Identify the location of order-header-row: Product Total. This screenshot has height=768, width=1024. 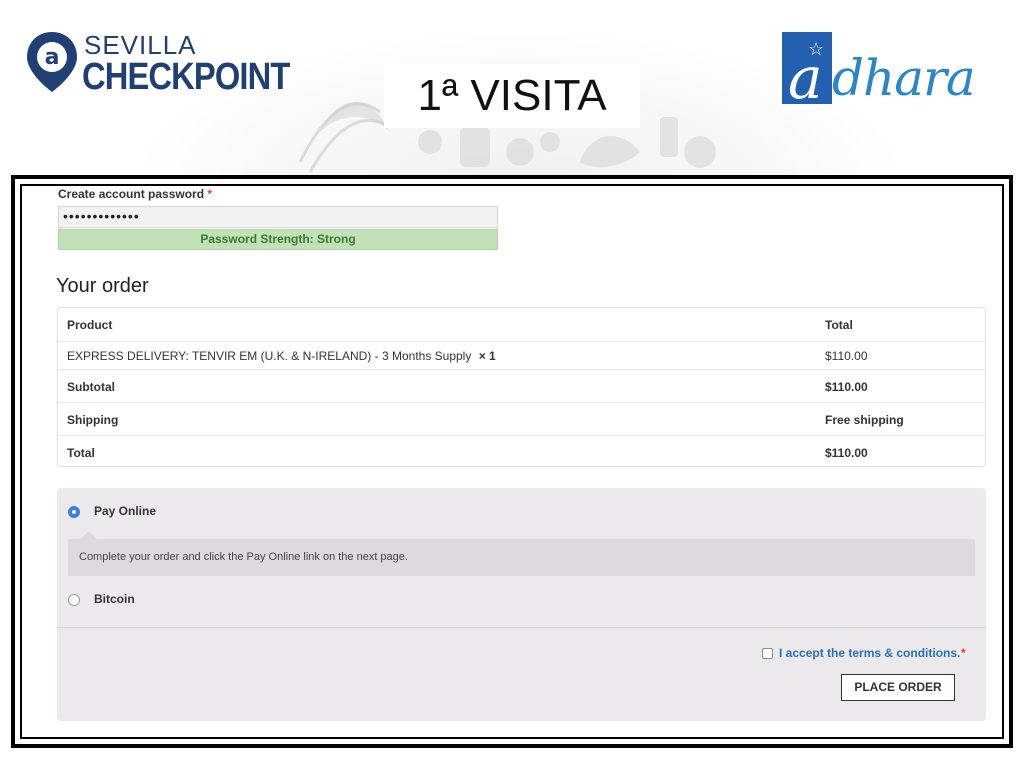
(521, 324).